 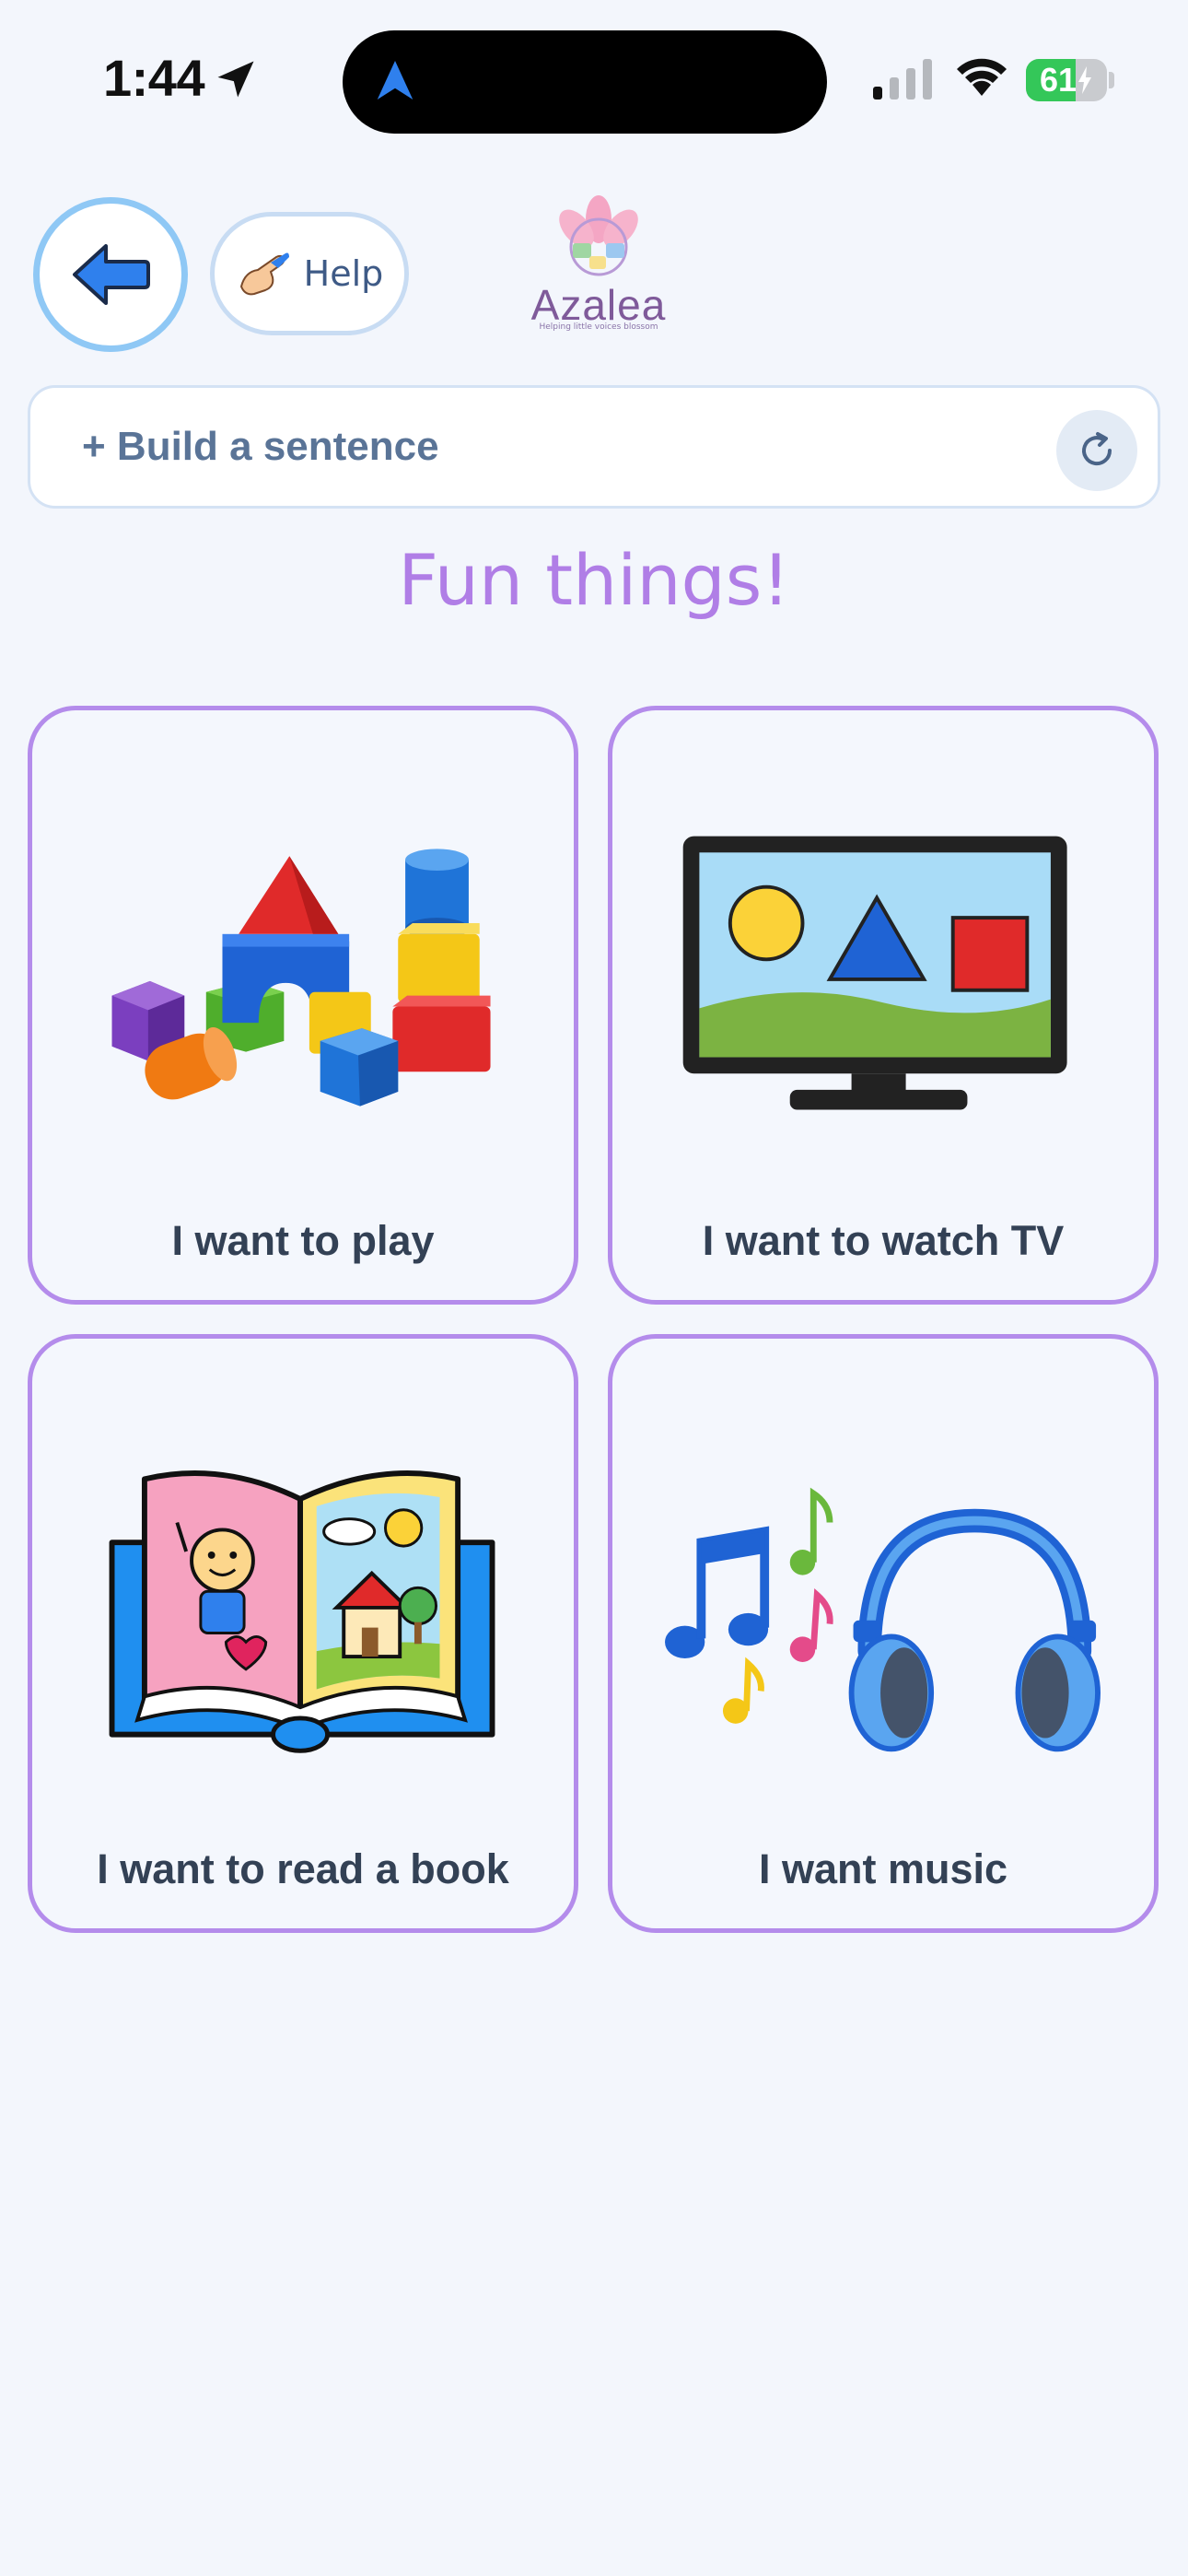 I want to click on card-watch-tv: I want to watch TV, so click(x=883, y=1005).